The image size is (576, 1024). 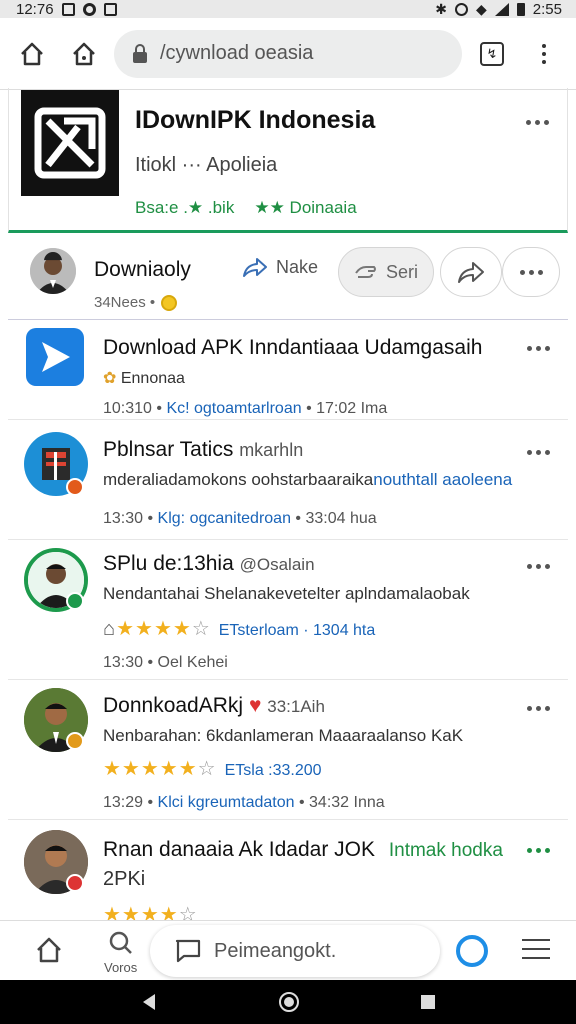 I want to click on bottom-search-button: Voros, so click(x=120, y=952).